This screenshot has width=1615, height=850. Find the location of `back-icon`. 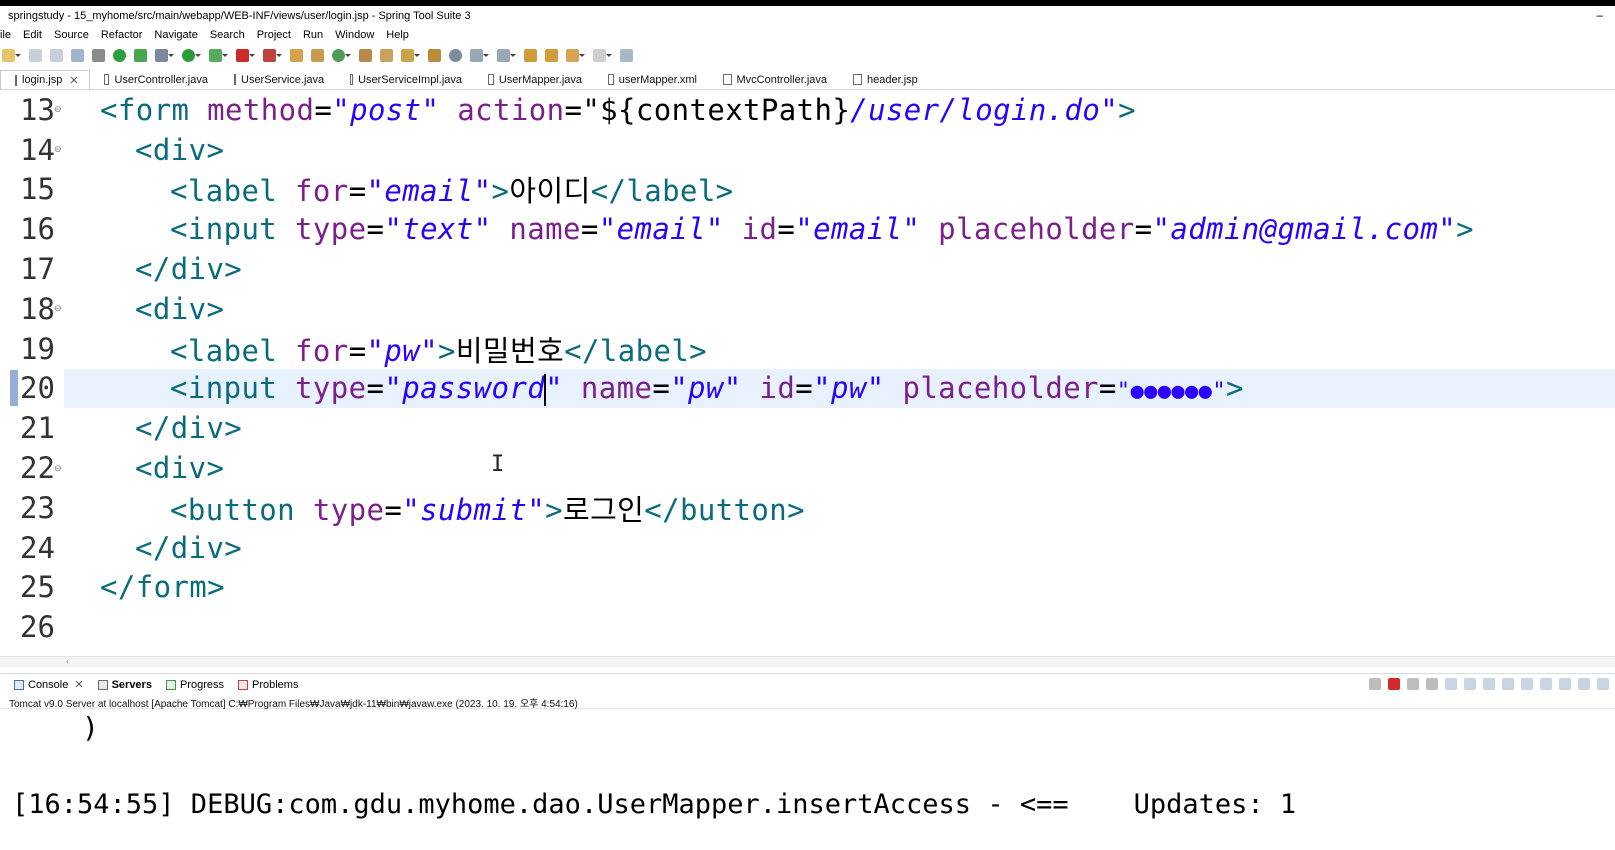

back-icon is located at coordinates (551, 55).